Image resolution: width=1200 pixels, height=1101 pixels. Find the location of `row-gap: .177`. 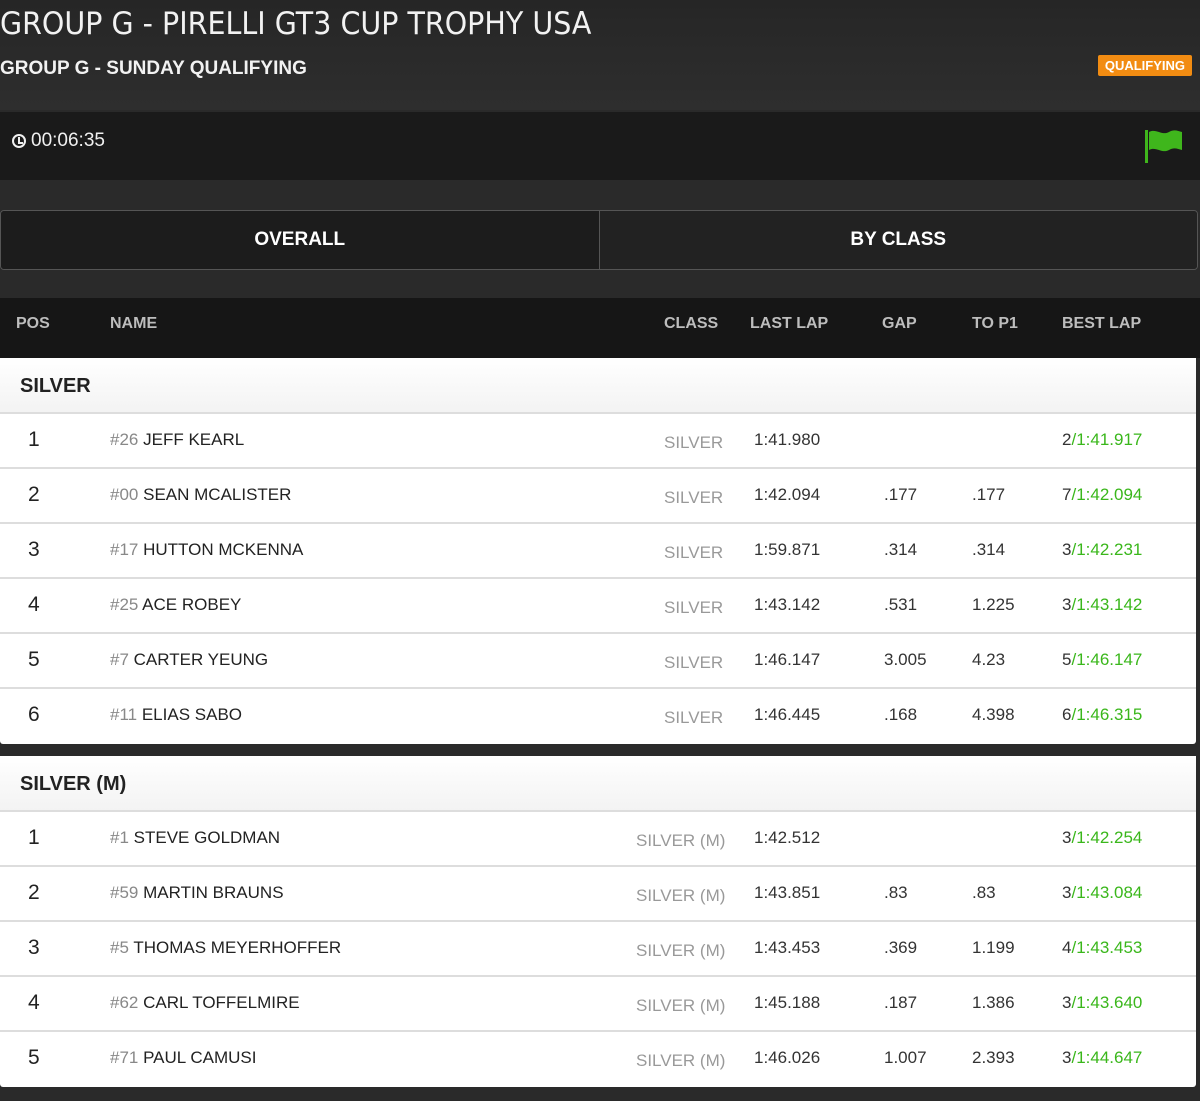

row-gap: .177 is located at coordinates (901, 494).